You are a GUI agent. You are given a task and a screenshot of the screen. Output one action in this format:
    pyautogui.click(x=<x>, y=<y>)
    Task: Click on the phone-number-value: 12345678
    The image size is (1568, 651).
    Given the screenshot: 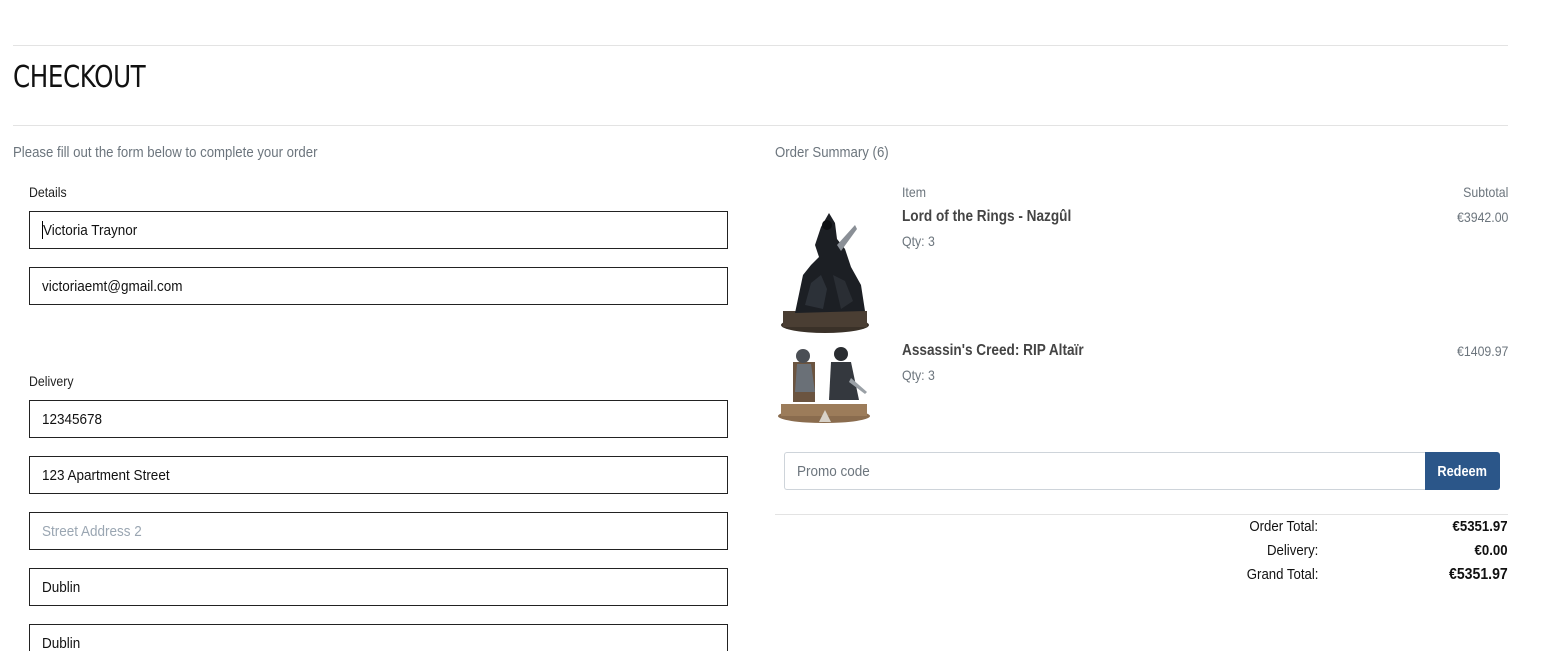 What is the action you would take?
    pyautogui.click(x=72, y=419)
    